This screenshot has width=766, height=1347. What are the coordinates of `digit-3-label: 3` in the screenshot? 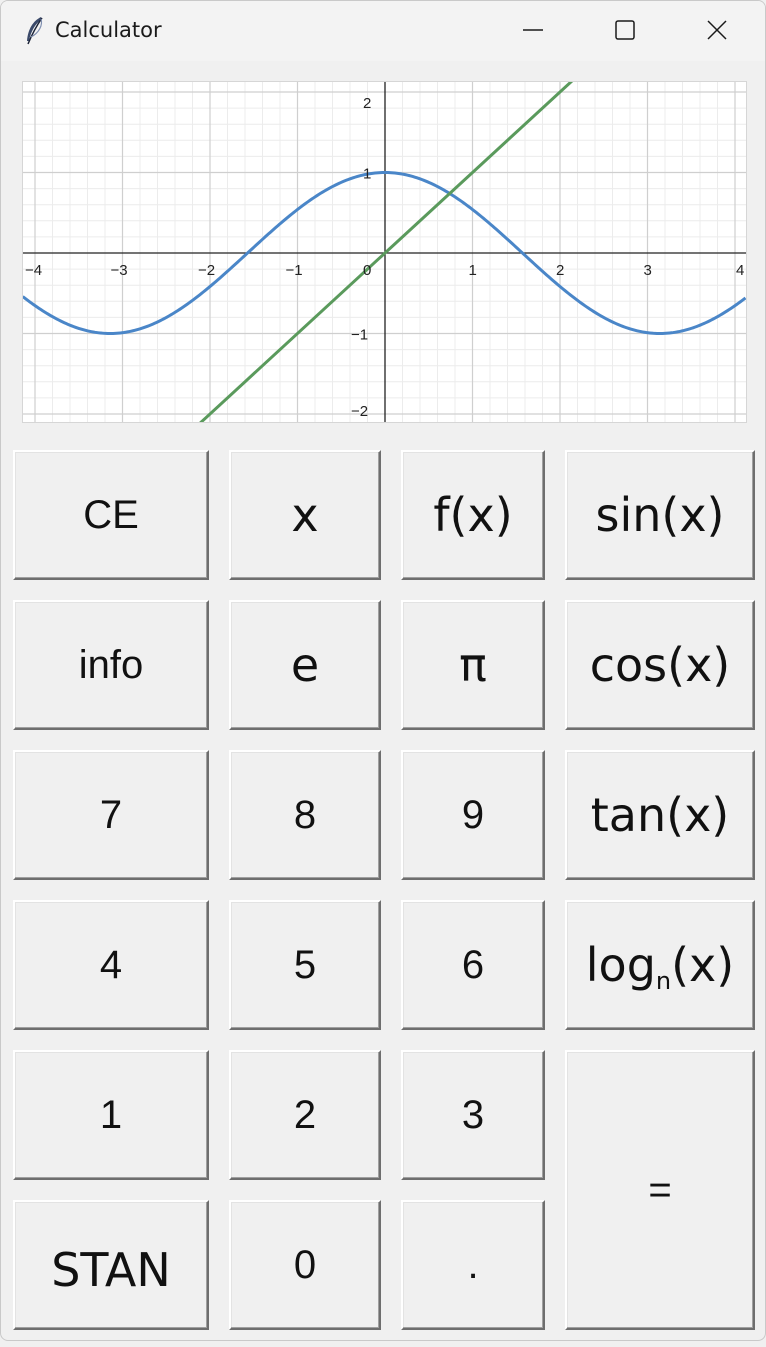 It's located at (473, 1114).